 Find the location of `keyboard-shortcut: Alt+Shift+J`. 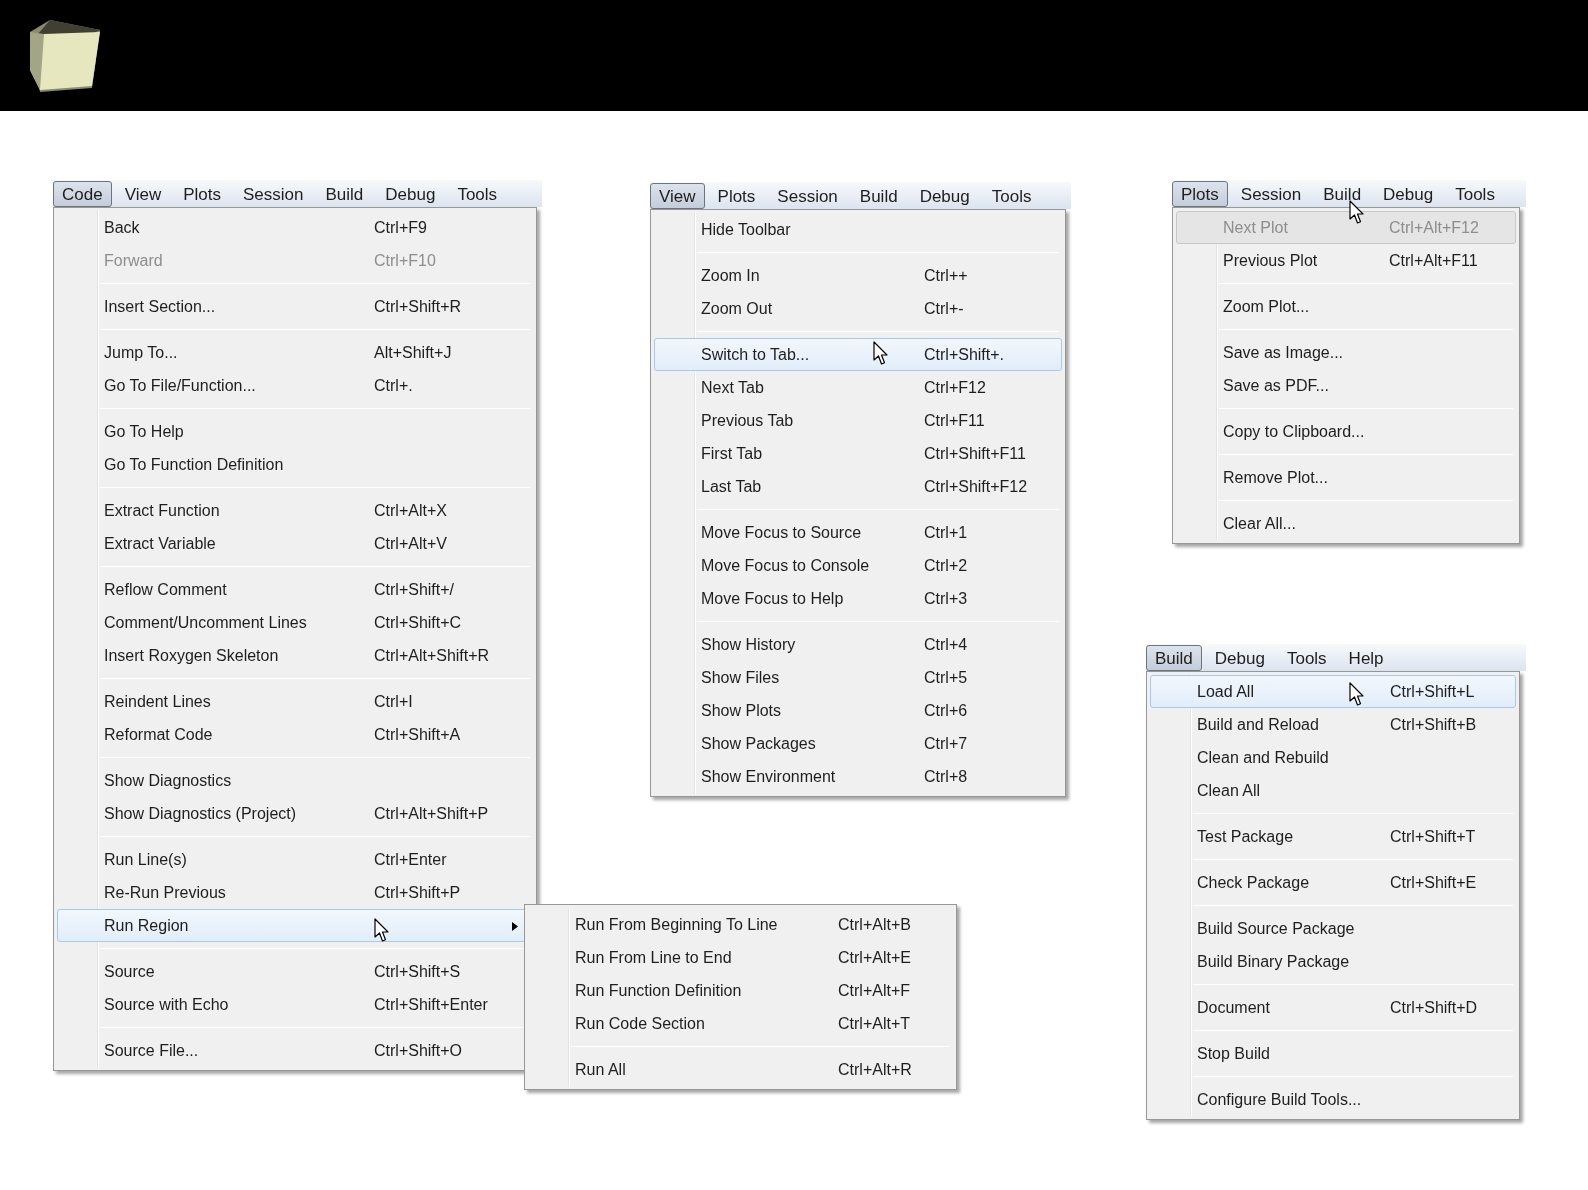

keyboard-shortcut: Alt+Shift+J is located at coordinates (413, 352).